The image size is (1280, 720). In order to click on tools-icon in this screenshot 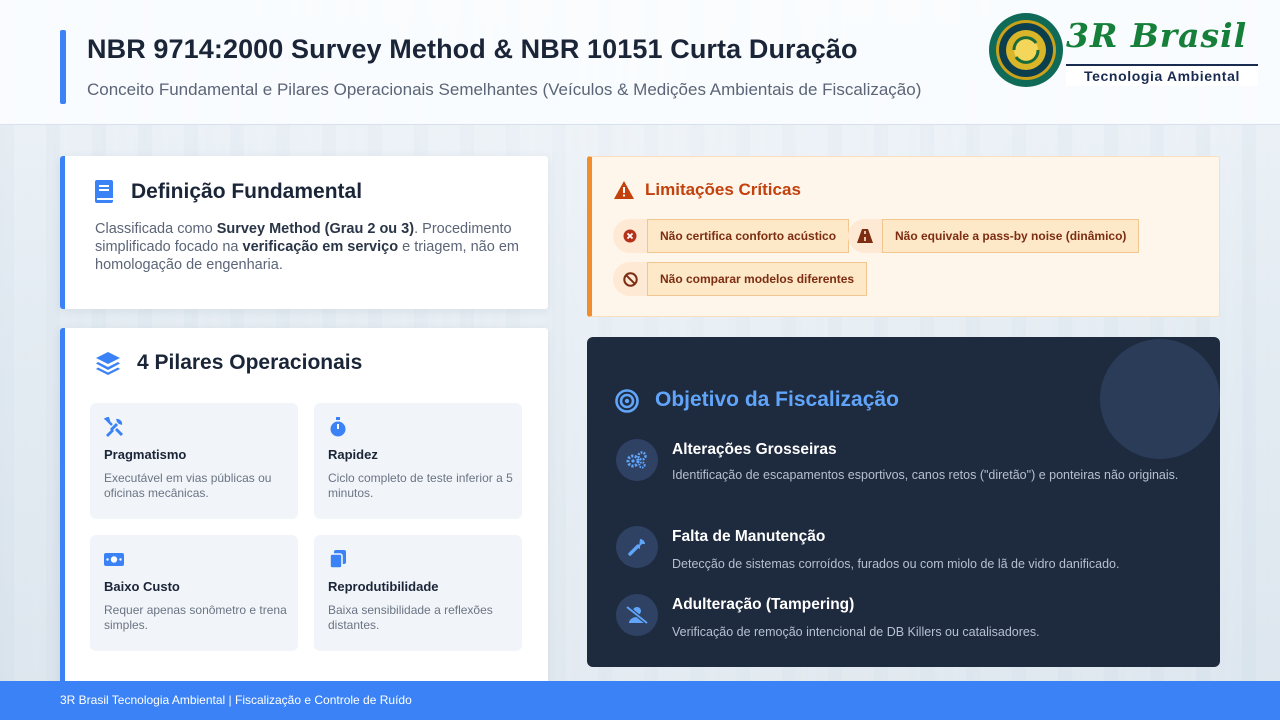, I will do `click(114, 427)`.